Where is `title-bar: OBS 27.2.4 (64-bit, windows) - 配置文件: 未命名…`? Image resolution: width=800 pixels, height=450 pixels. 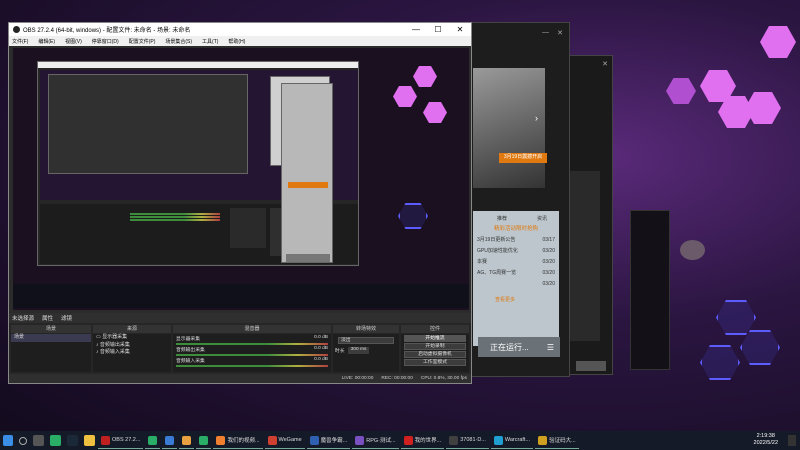
title-bar: OBS 27.2.4 (64-bit, windows) - 配置文件: 未命名… is located at coordinates (240, 29).